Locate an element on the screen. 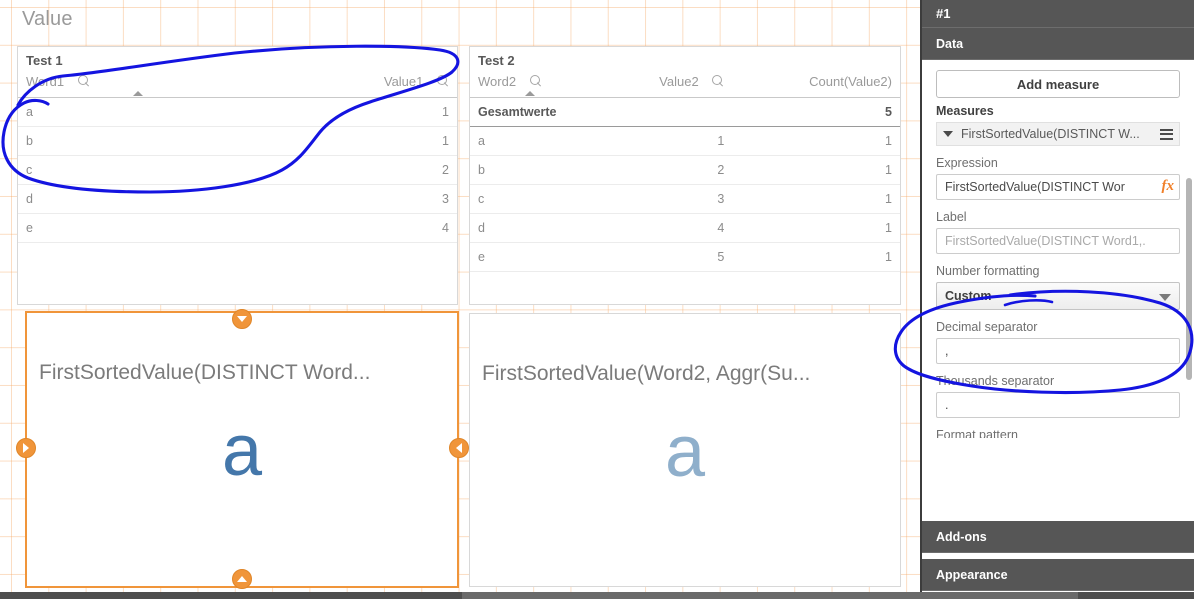 Image resolution: width=1194 pixels, height=599 pixels. panel-section-data: Data is located at coordinates (1058, 44).